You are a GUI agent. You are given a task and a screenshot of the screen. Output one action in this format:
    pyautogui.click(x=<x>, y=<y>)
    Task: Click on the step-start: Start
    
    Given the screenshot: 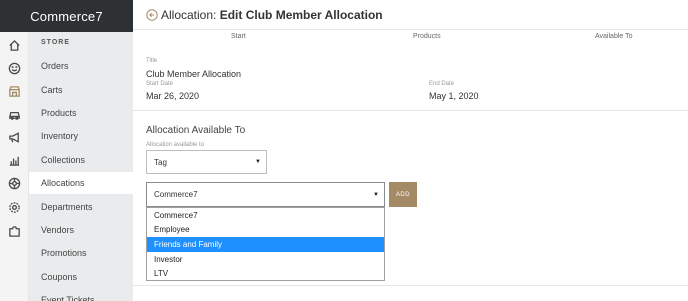 What is the action you would take?
    pyautogui.click(x=238, y=36)
    